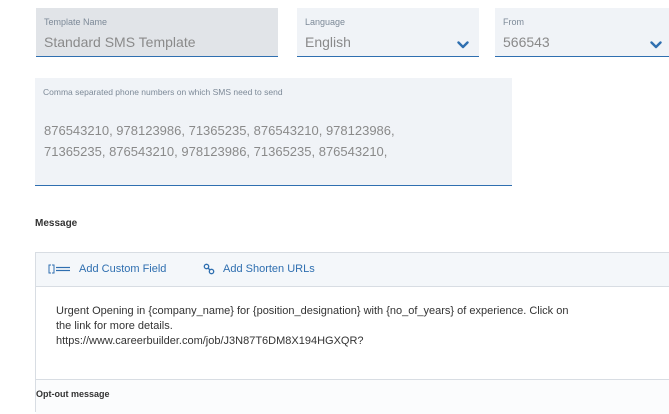  I want to click on template-name-value: Standard SMS Template, so click(120, 42).